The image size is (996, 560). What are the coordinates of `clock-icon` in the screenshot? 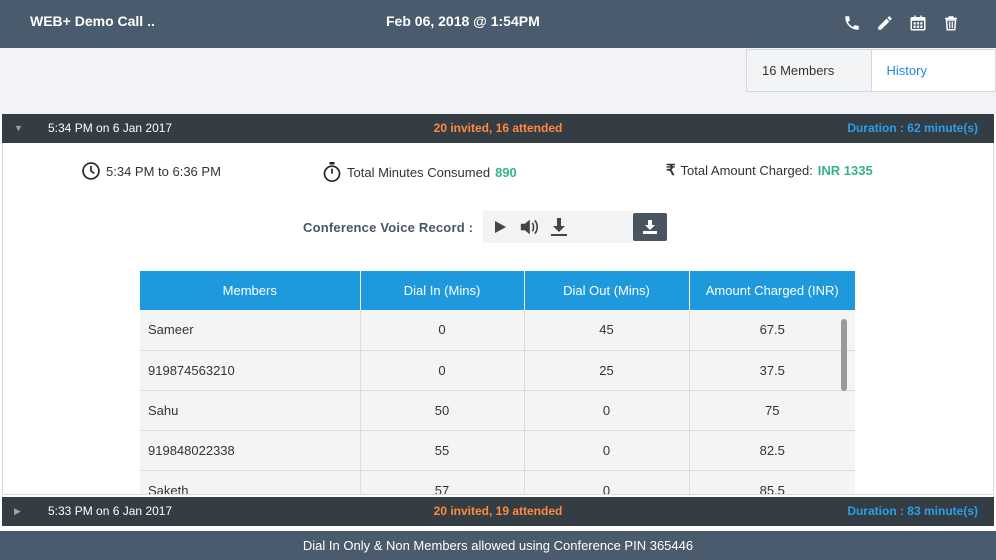 It's located at (91, 171).